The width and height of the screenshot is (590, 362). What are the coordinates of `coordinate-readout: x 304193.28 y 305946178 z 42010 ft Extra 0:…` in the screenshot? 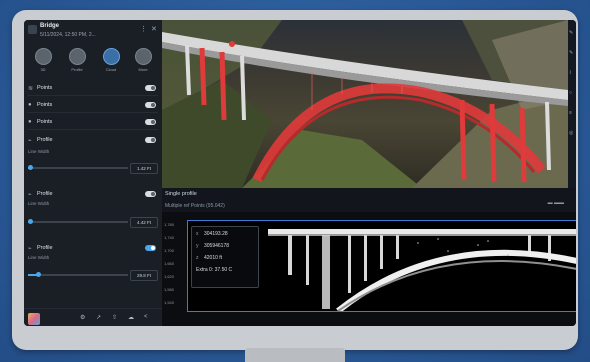 It's located at (225, 257).